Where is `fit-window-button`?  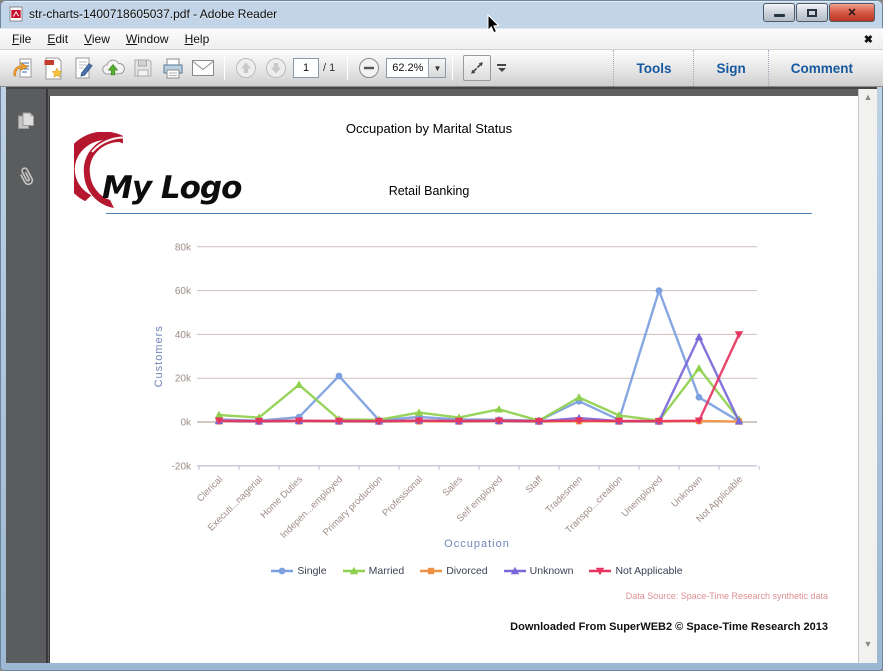
fit-window-button is located at coordinates (477, 68).